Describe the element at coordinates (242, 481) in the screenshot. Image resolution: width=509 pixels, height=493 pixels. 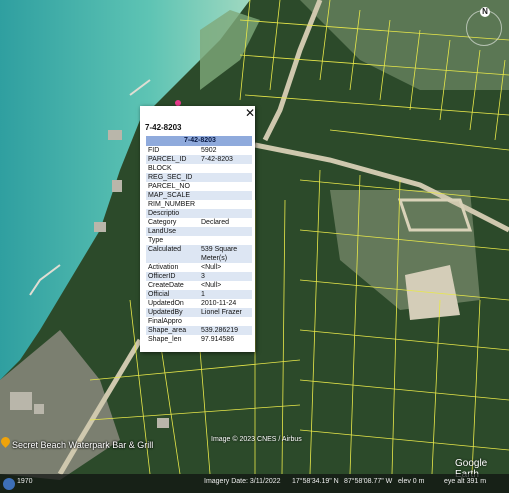
I see `imagery-date: Imagery Date: 3/11/2022` at that location.